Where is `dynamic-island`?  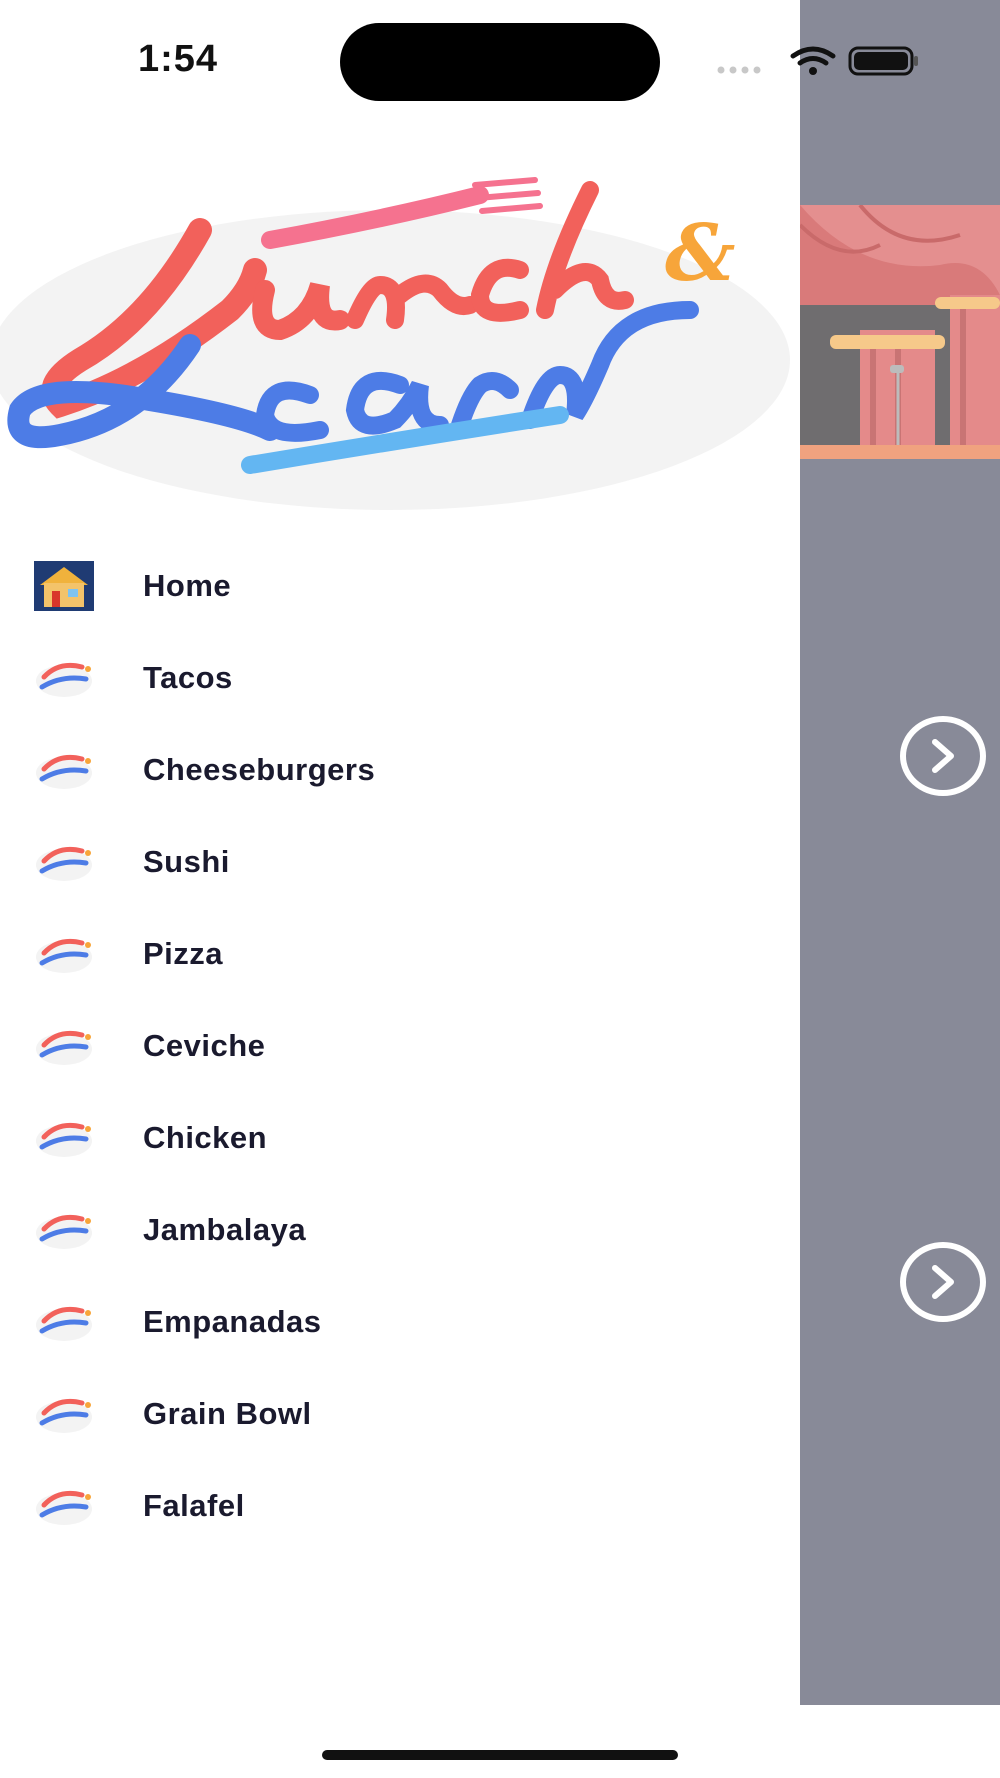
dynamic-island is located at coordinates (500, 62).